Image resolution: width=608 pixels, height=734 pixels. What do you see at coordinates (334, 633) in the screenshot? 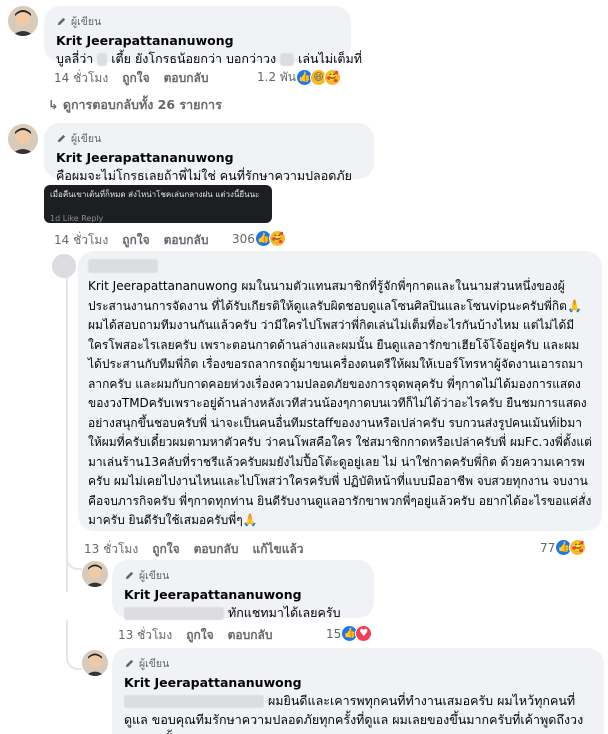
I see `reaction-count: 15` at bounding box center [334, 633].